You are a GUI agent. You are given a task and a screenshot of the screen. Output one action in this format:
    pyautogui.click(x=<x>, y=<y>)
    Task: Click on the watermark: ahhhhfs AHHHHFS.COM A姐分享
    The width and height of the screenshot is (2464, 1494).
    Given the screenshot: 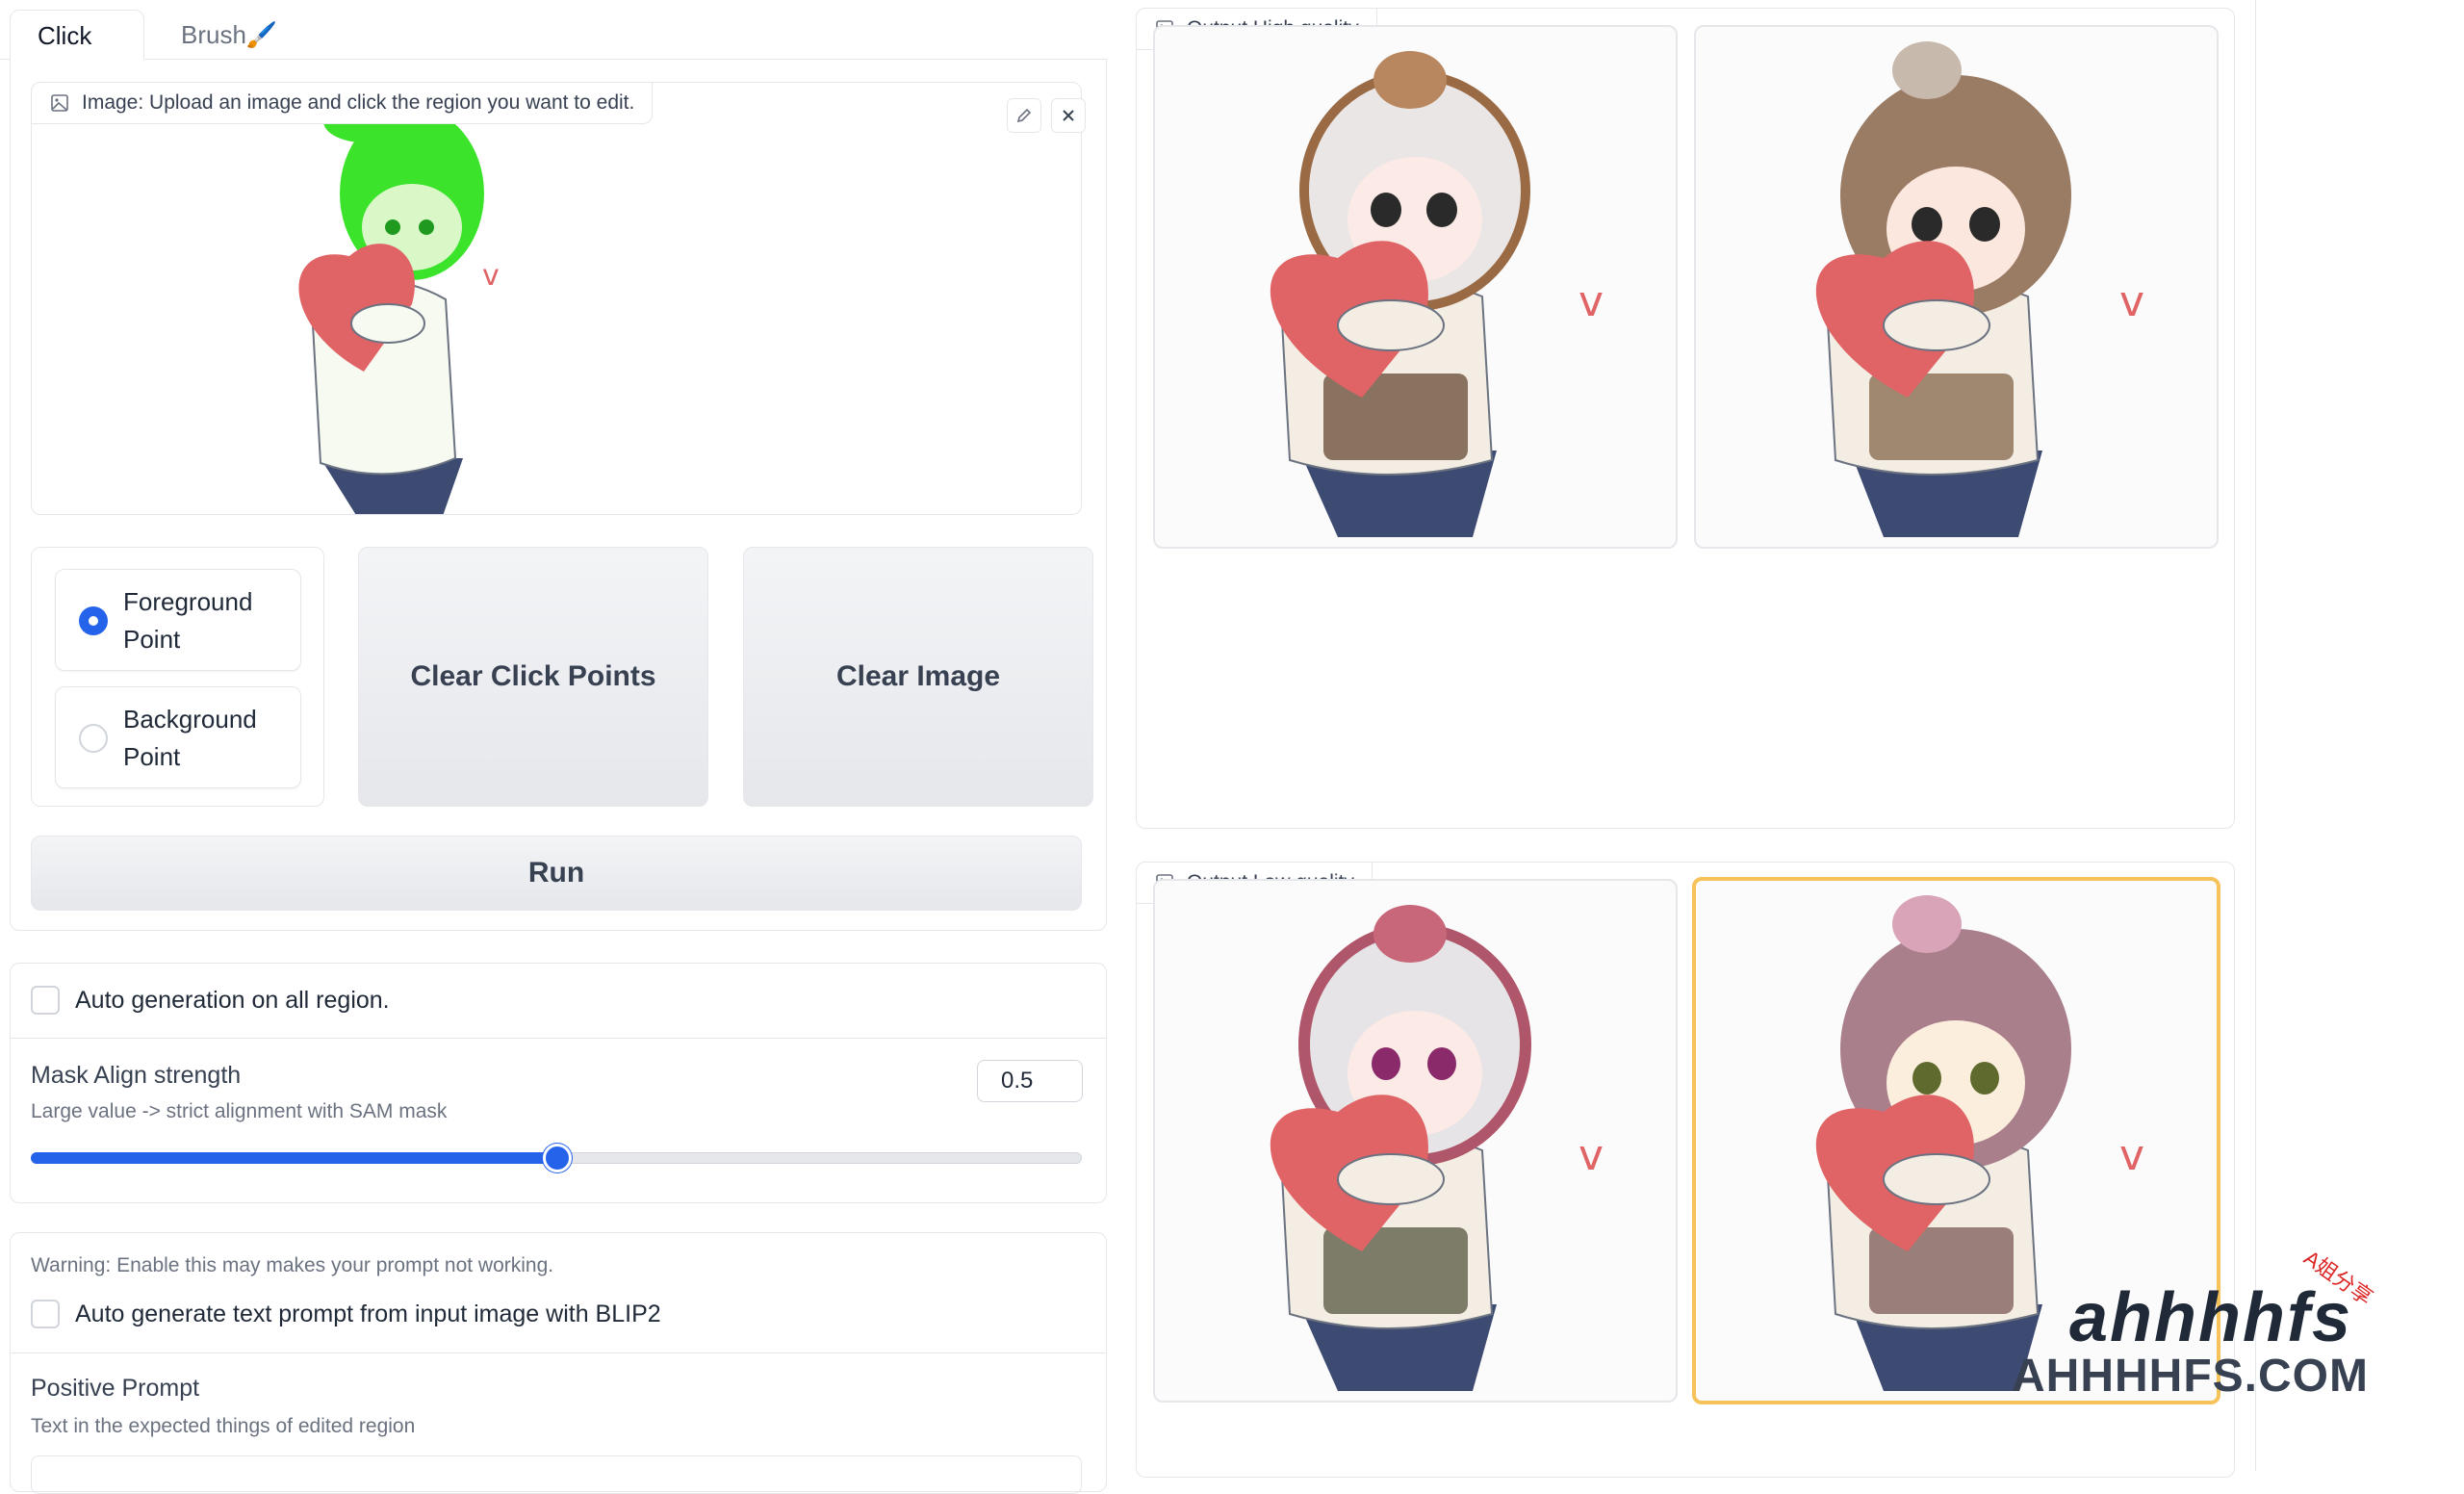 What is the action you would take?
    pyautogui.click(x=2214, y=1326)
    